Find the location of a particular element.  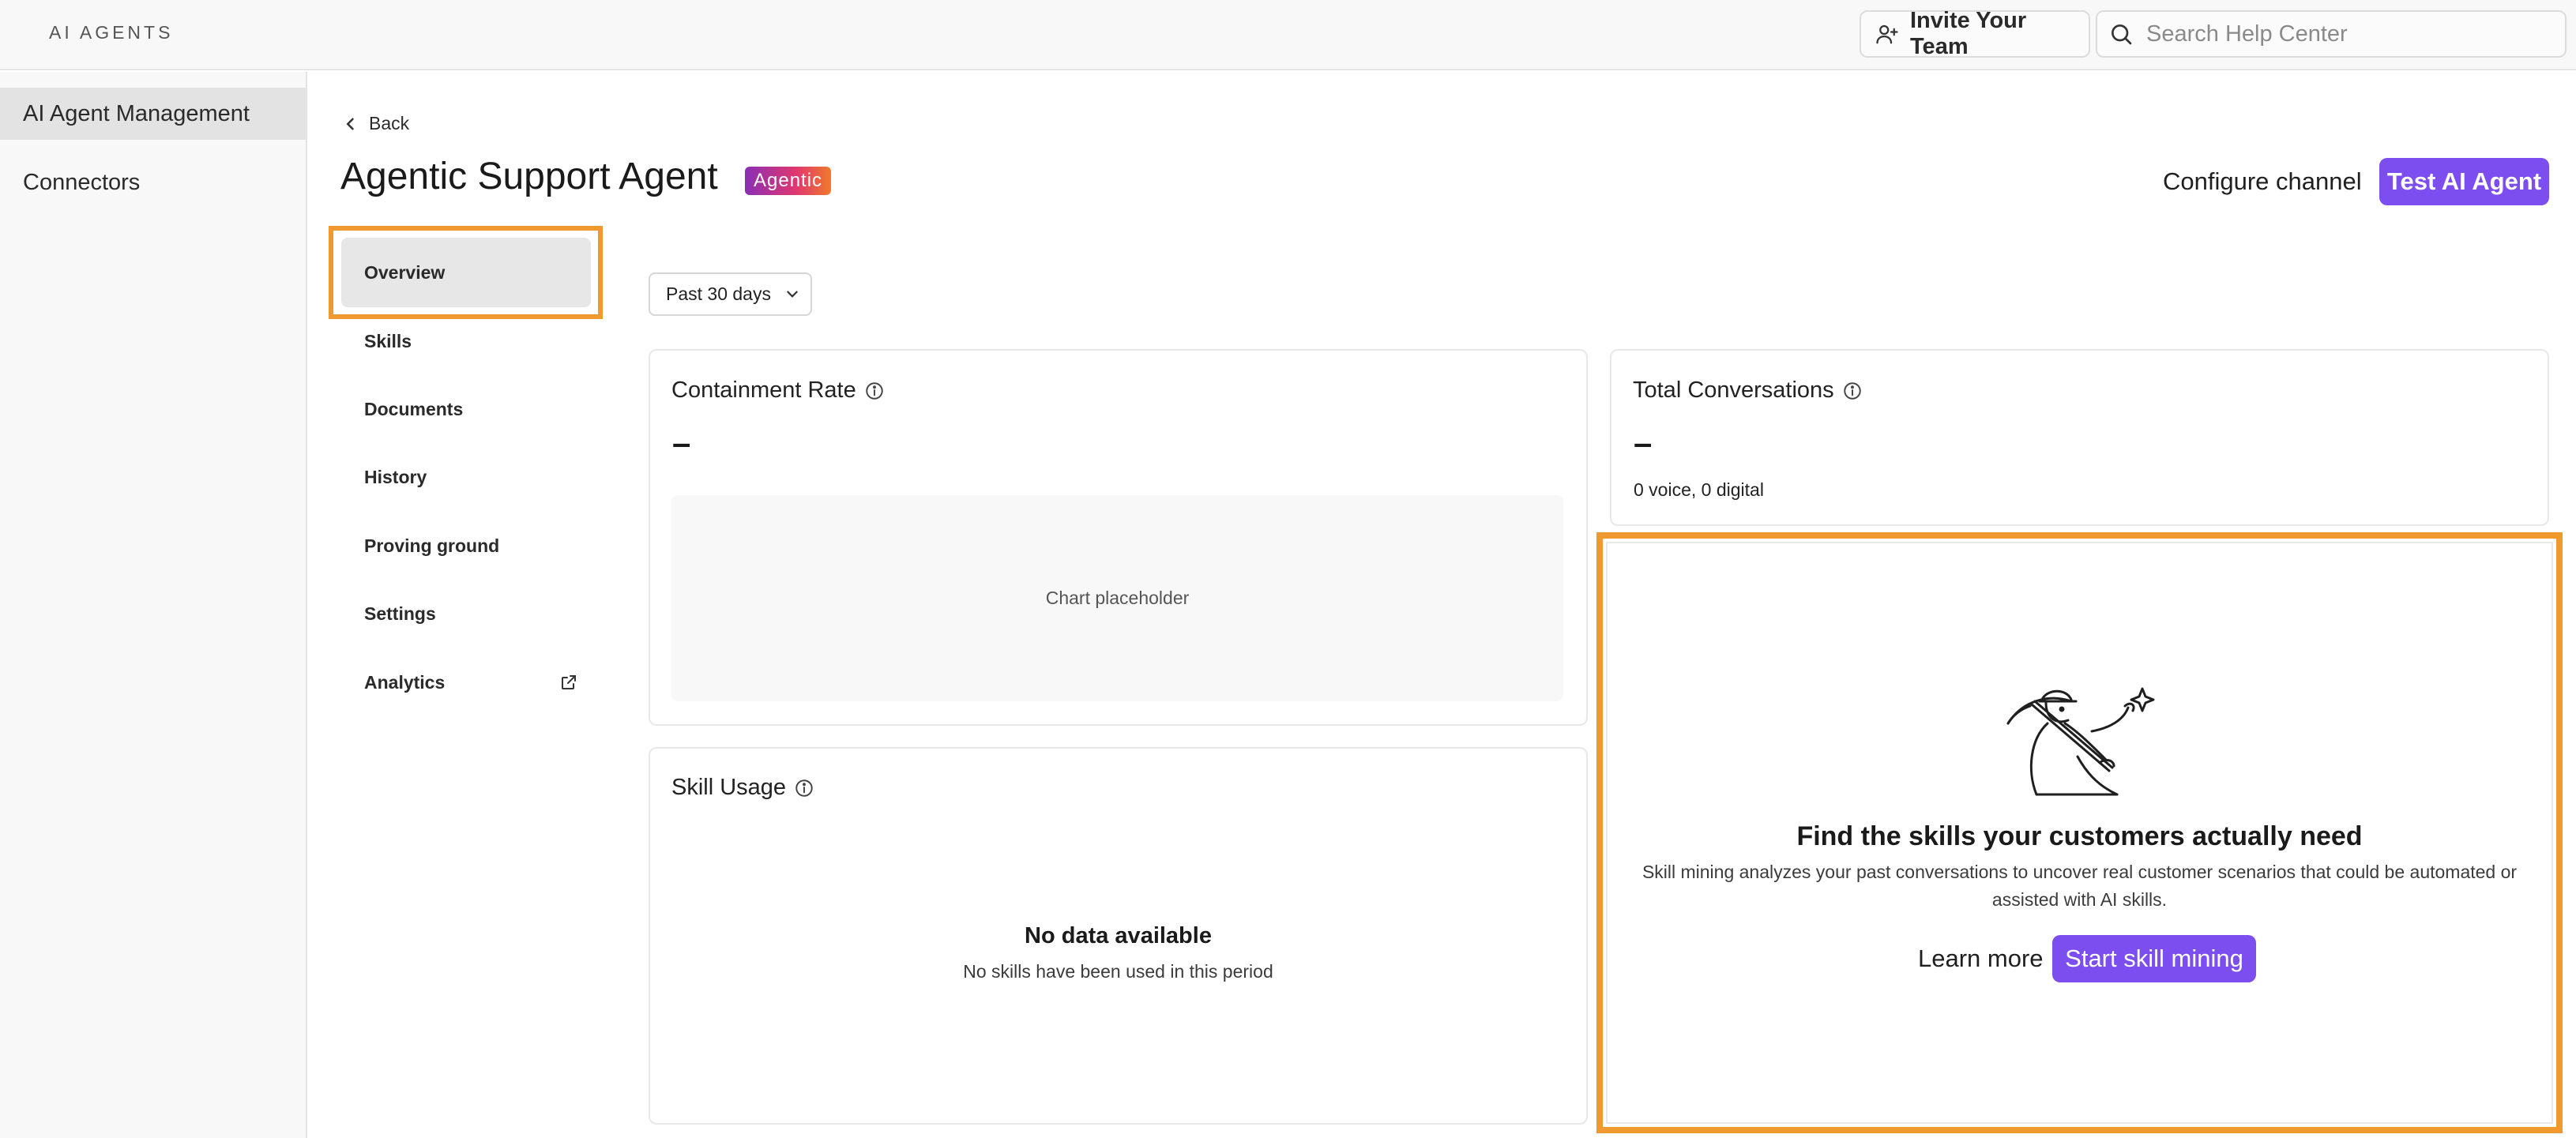

tab-history: History is located at coordinates (466, 477).